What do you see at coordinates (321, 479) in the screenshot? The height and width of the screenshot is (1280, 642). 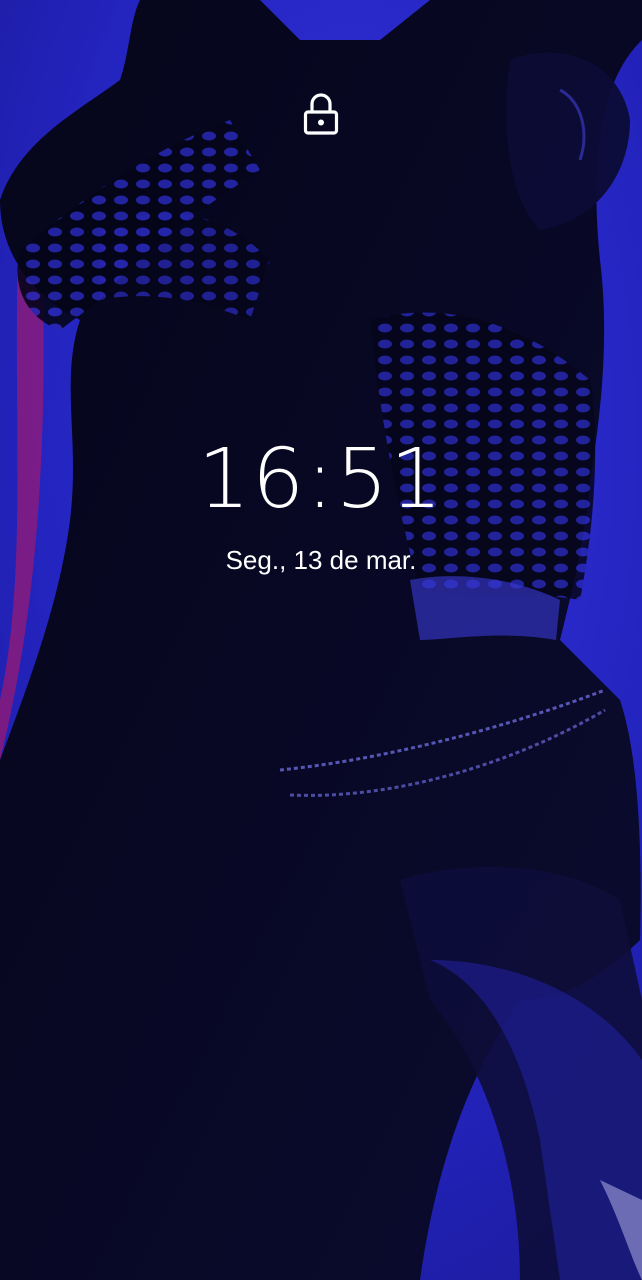 I see `lock-screen-clock: 16:51` at bounding box center [321, 479].